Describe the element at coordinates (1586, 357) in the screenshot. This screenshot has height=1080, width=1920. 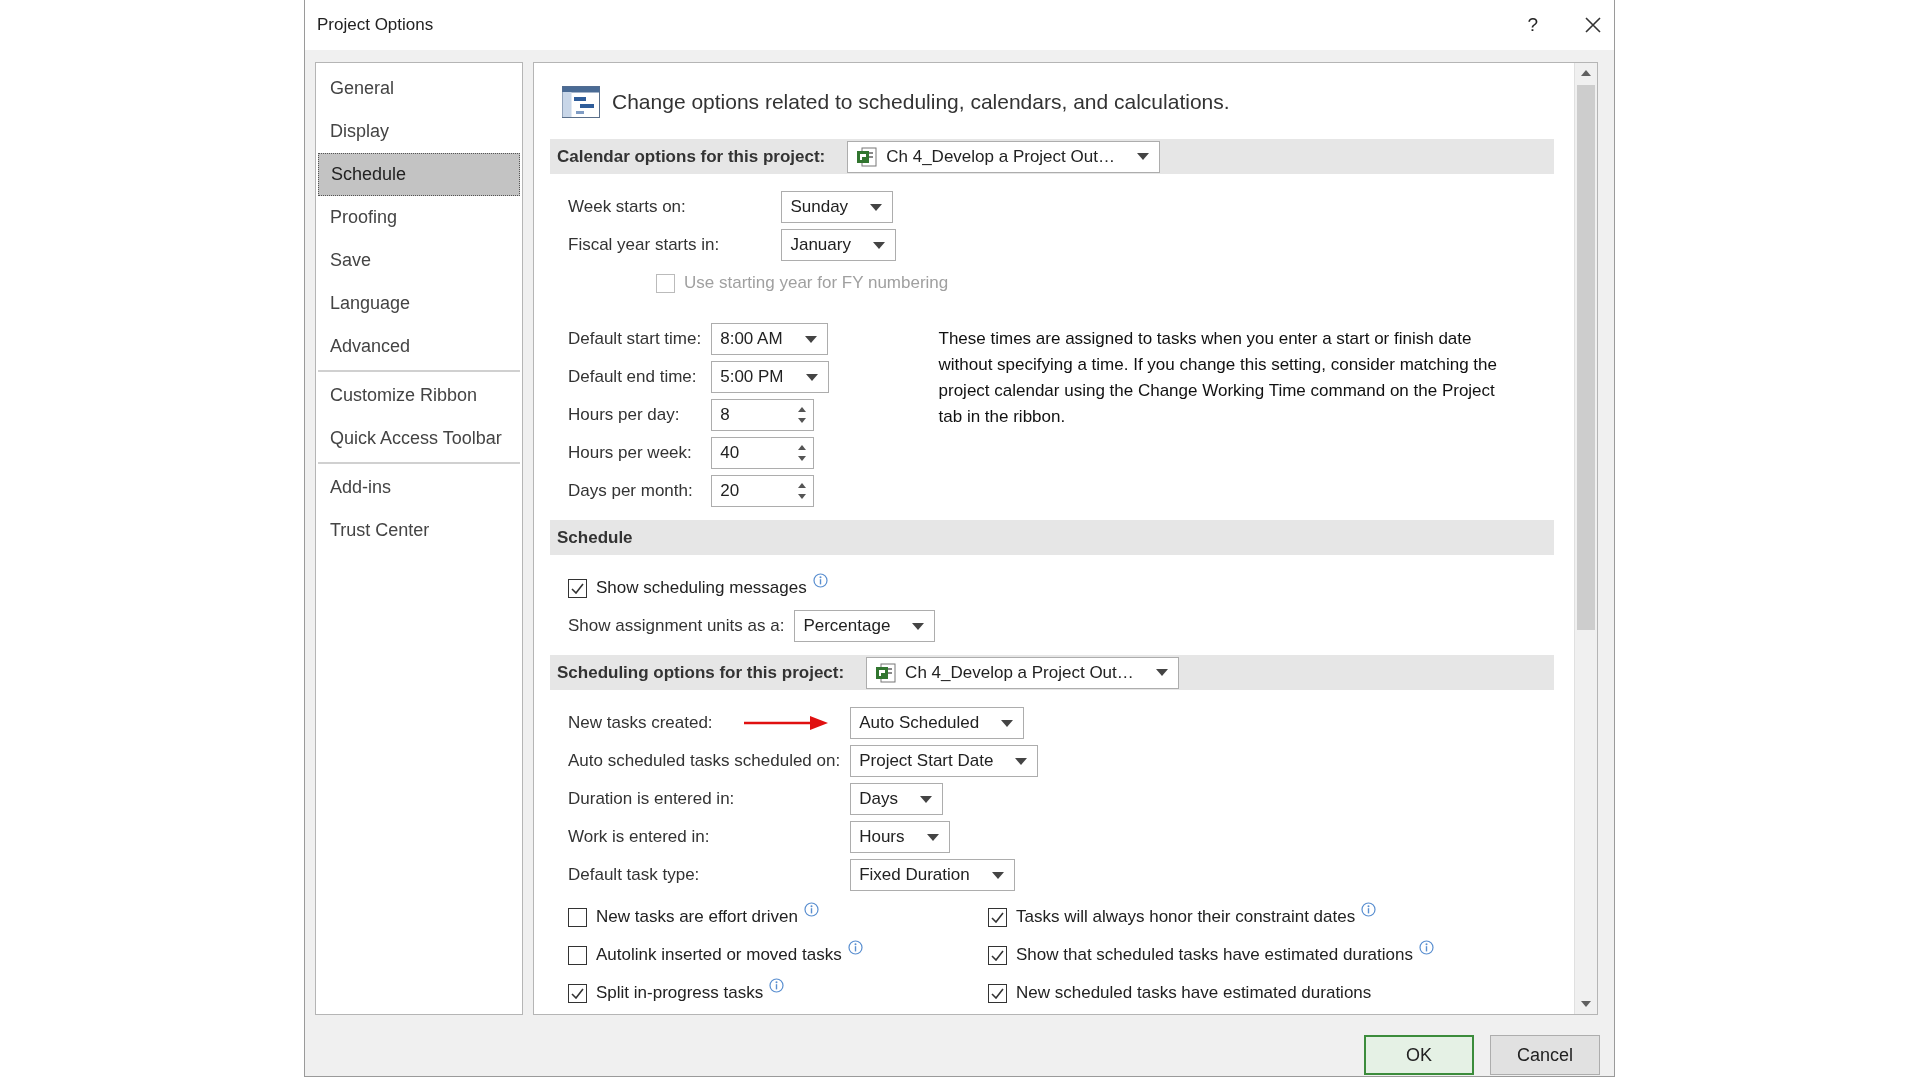
I see `scrollbar-thumb` at that location.